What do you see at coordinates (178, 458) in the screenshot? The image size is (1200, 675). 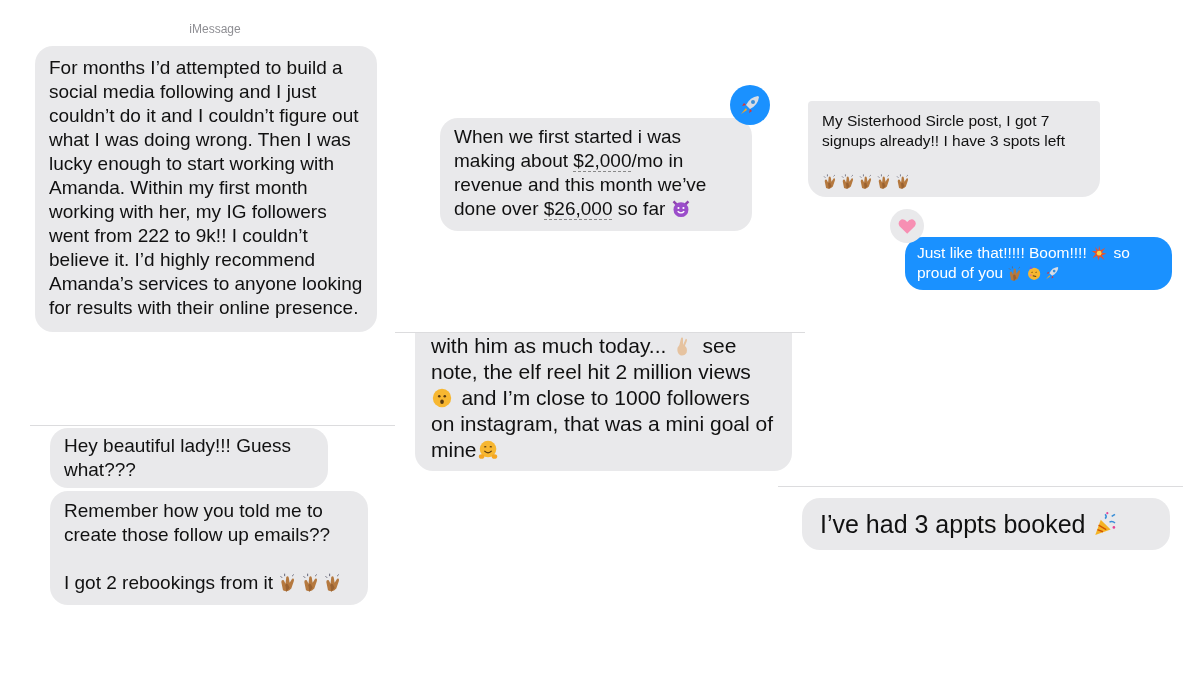 I see `message-text: Hey beautiful lady!!! Guess what???` at bounding box center [178, 458].